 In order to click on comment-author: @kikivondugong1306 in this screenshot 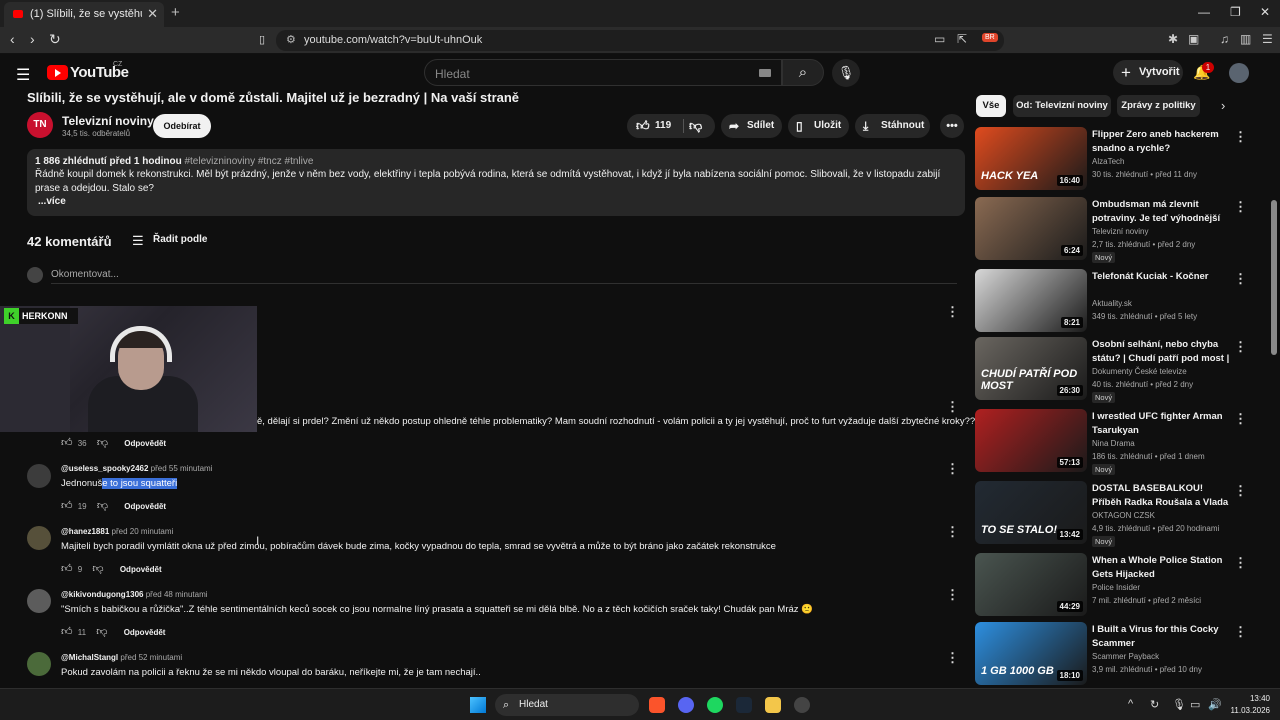, I will do `click(102, 594)`.